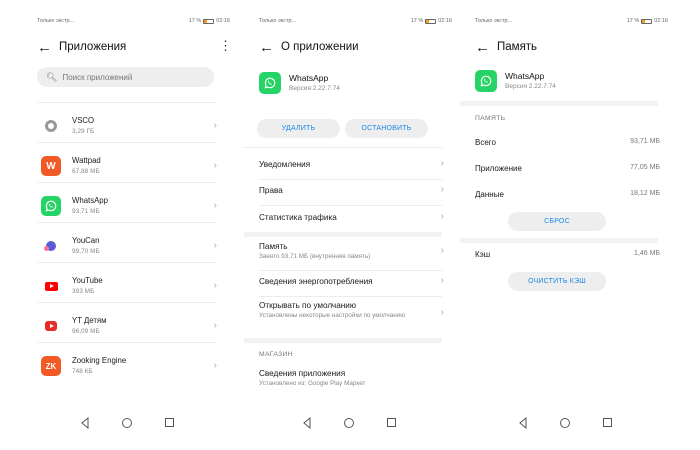  What do you see at coordinates (489, 194) in the screenshot?
I see `data-label: Данные` at bounding box center [489, 194].